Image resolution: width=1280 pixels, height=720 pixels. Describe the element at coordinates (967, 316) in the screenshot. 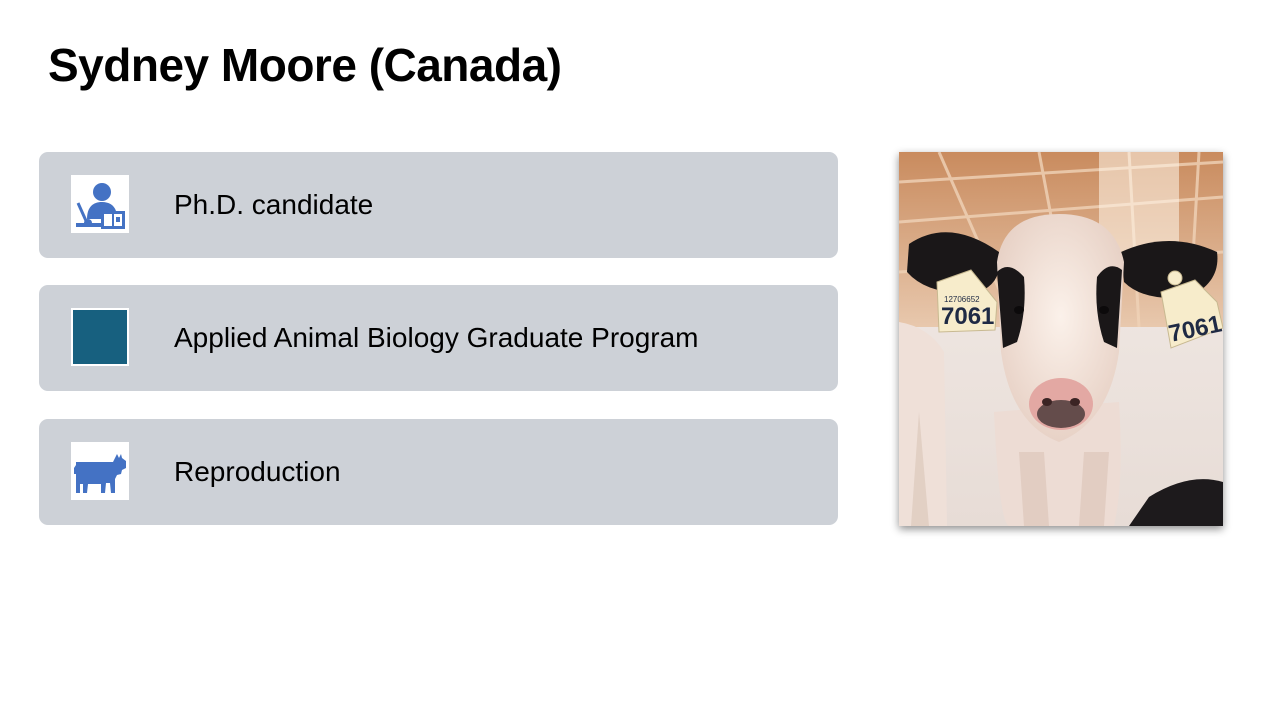

I see `left-ear-tag-number: 7061` at that location.